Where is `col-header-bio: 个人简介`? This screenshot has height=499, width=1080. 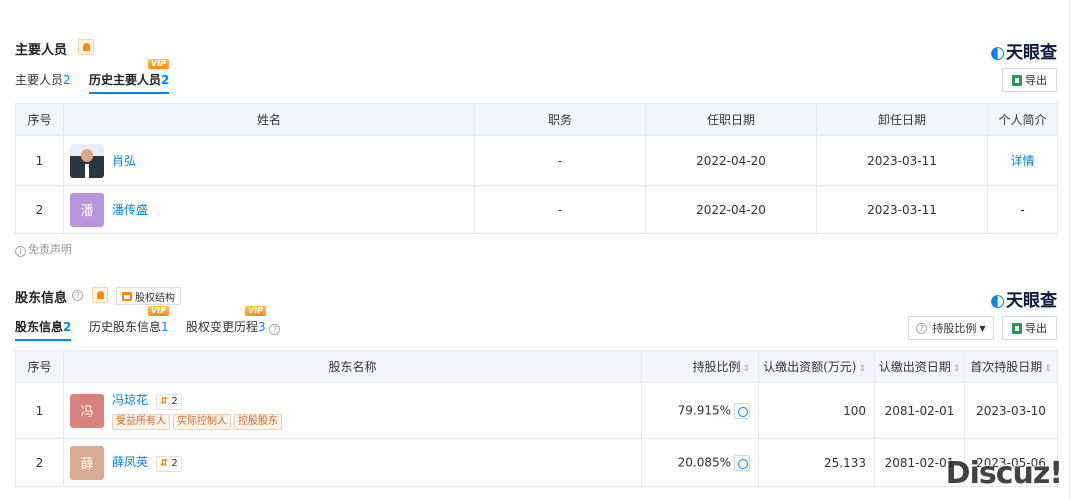
col-header-bio: 个人简介 is located at coordinates (1022, 119).